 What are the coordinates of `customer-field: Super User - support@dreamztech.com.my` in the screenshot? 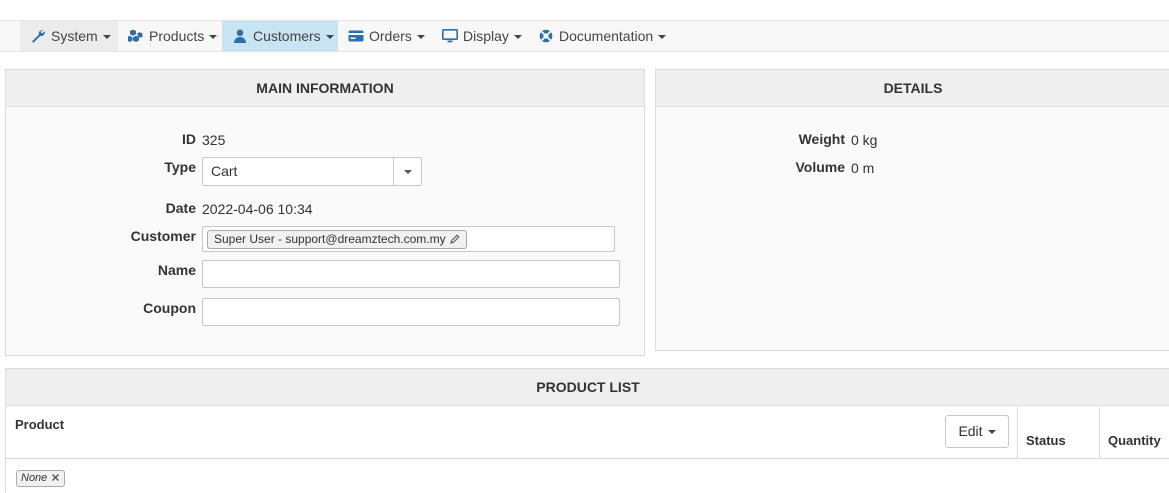 It's located at (408, 239).